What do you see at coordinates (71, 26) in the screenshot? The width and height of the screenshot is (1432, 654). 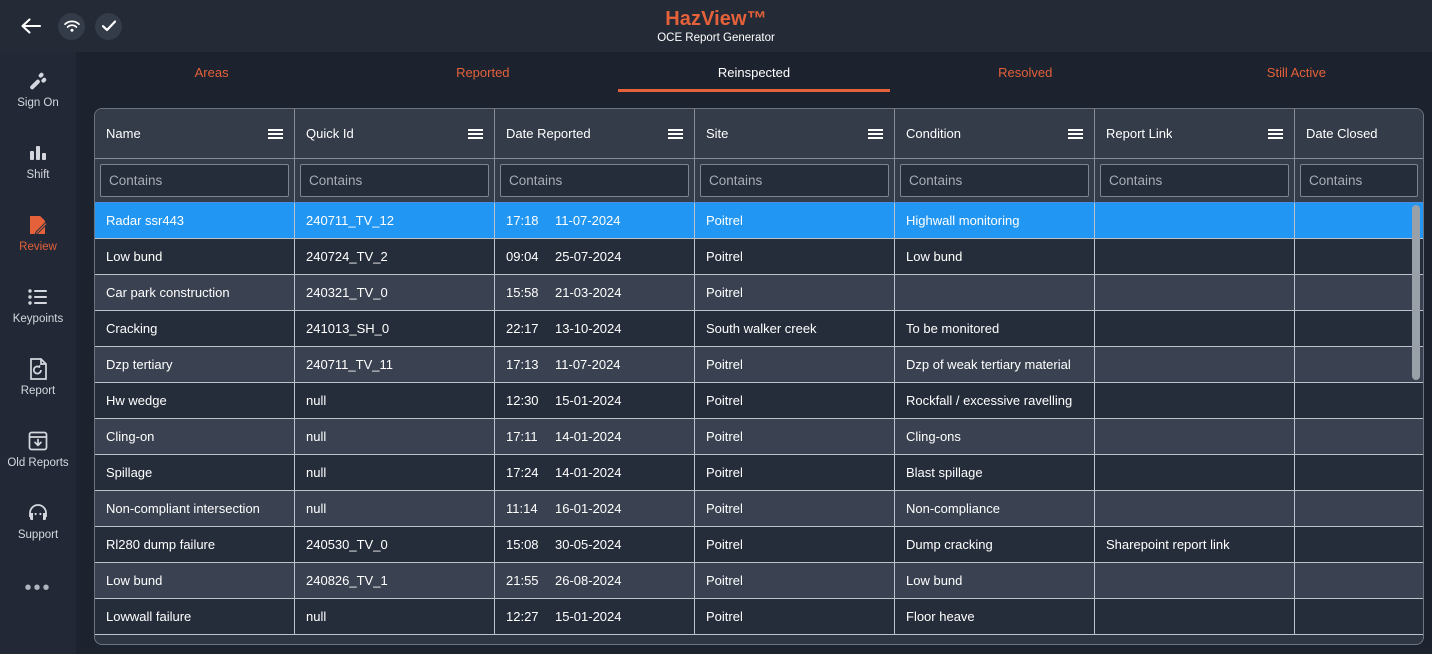 I see `wifi-status-button` at bounding box center [71, 26].